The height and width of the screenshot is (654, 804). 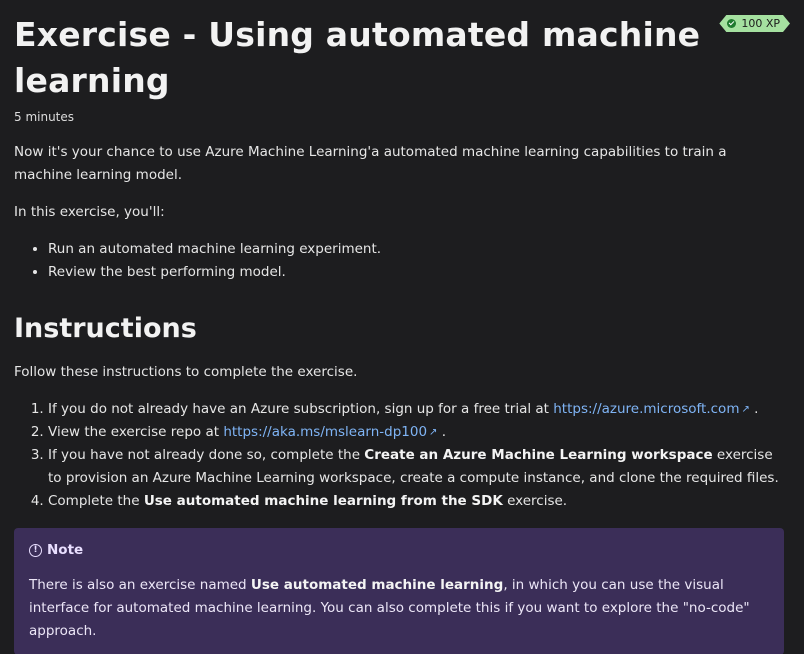 What do you see at coordinates (105, 328) in the screenshot?
I see `instructions-heading: Instructions` at bounding box center [105, 328].